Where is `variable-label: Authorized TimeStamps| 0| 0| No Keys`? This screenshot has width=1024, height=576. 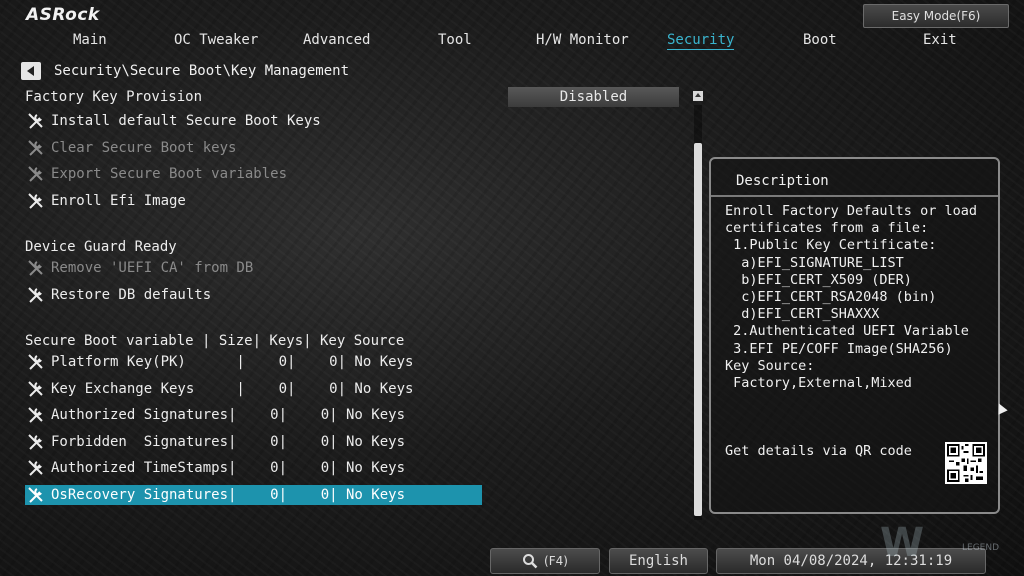 variable-label: Authorized TimeStamps| 0| 0| No Keys is located at coordinates (228, 468).